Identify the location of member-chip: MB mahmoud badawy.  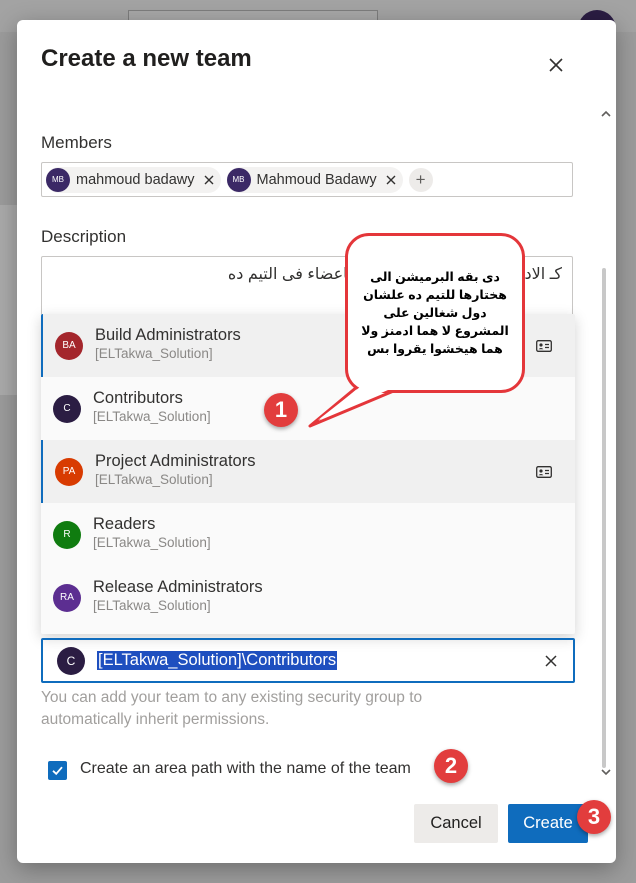
(133, 179).